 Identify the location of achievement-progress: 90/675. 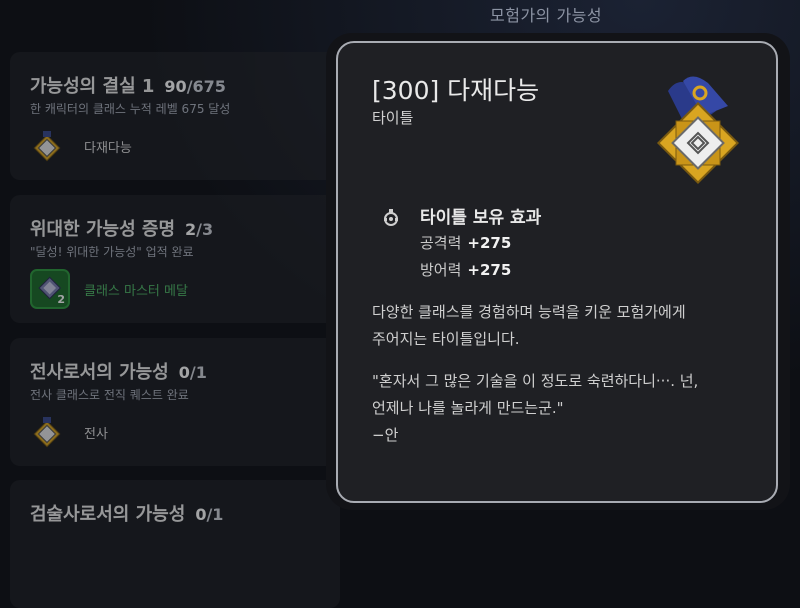
(195, 86).